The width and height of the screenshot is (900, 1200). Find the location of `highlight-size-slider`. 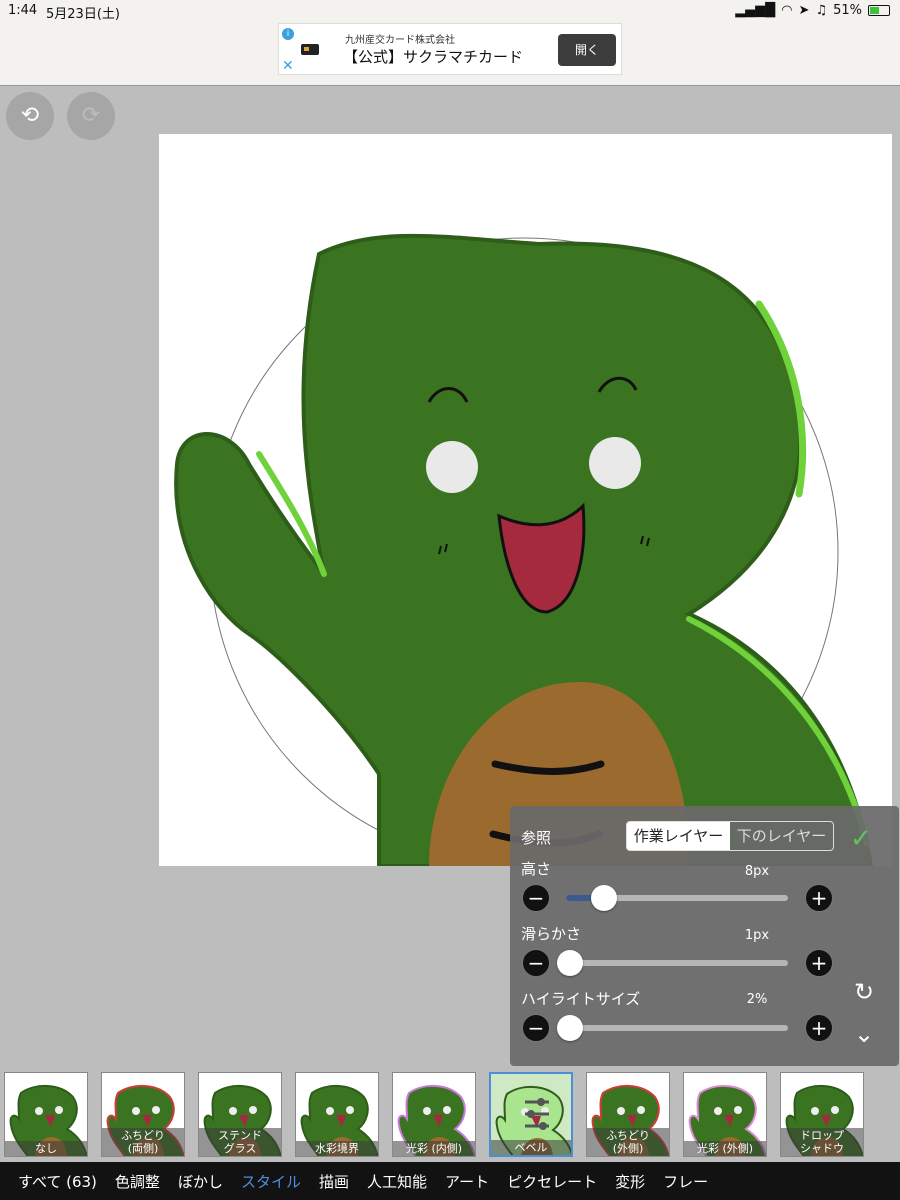

highlight-size-slider is located at coordinates (672, 1028).